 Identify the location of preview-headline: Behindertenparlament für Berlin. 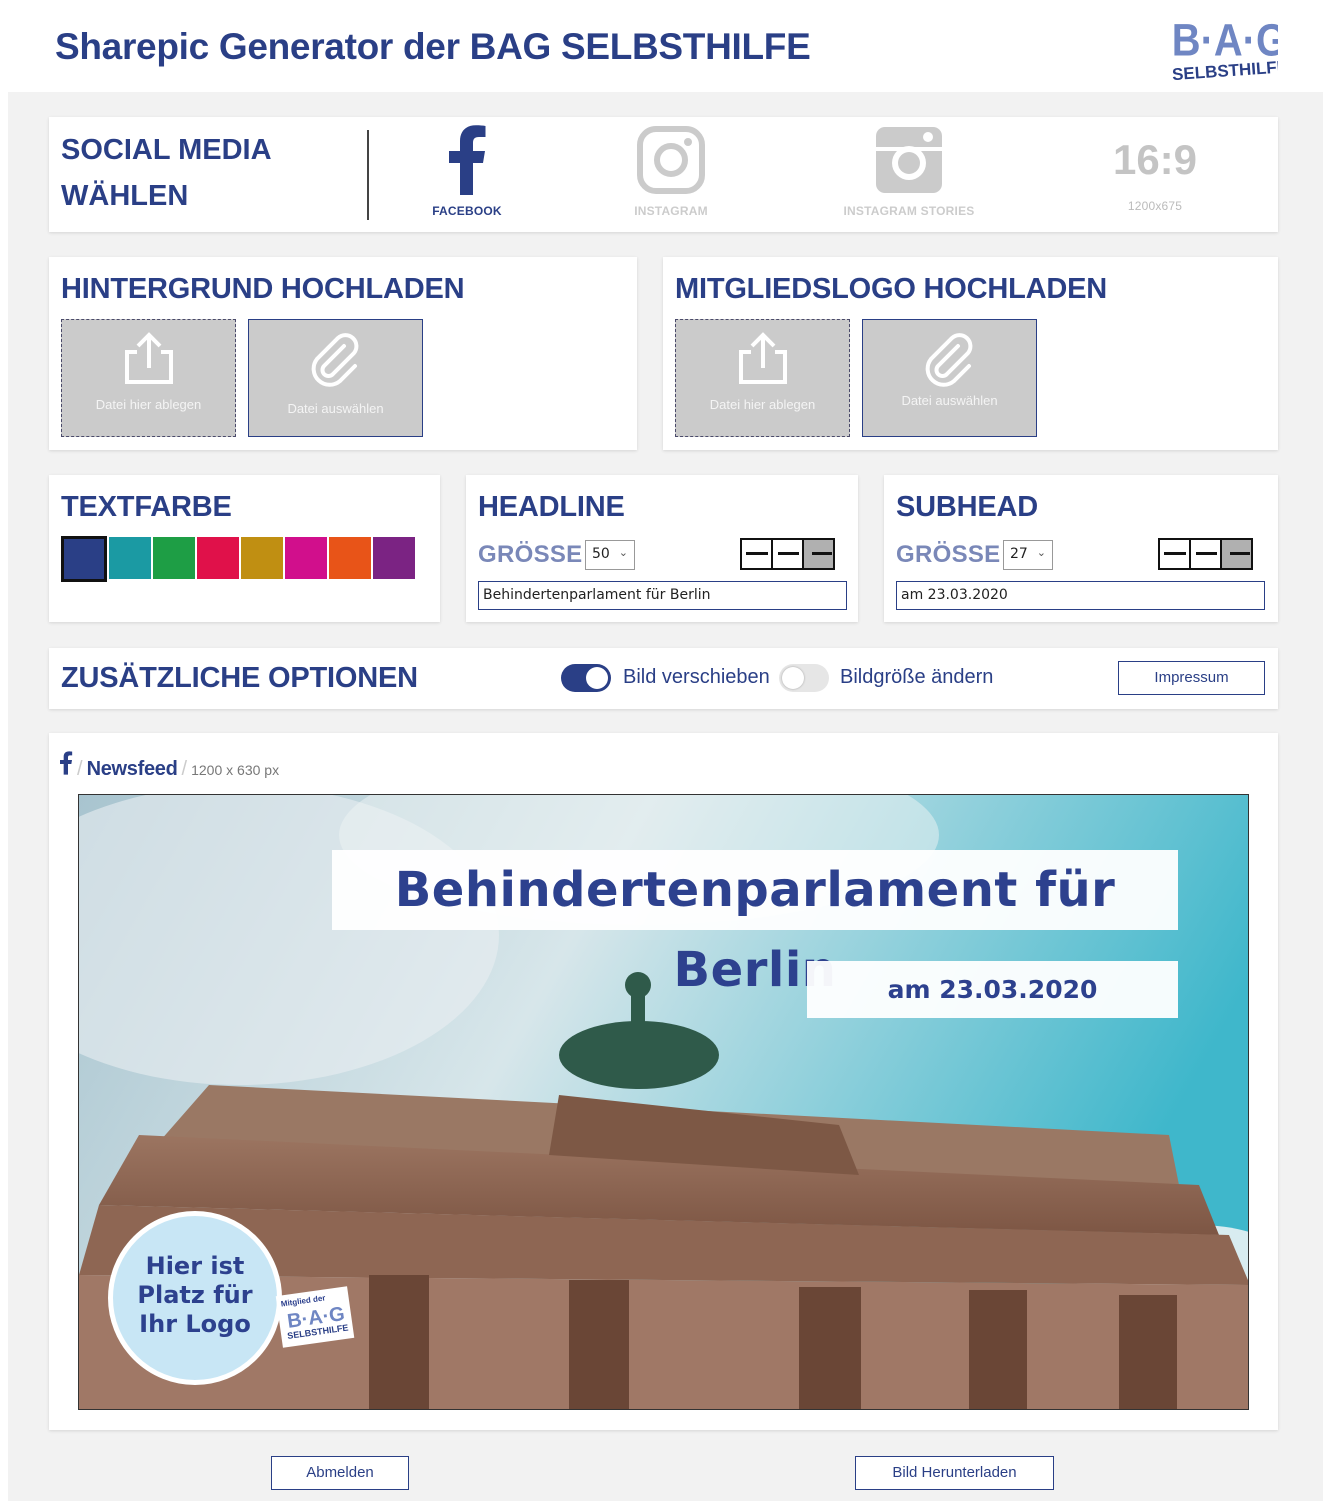
(755, 924).